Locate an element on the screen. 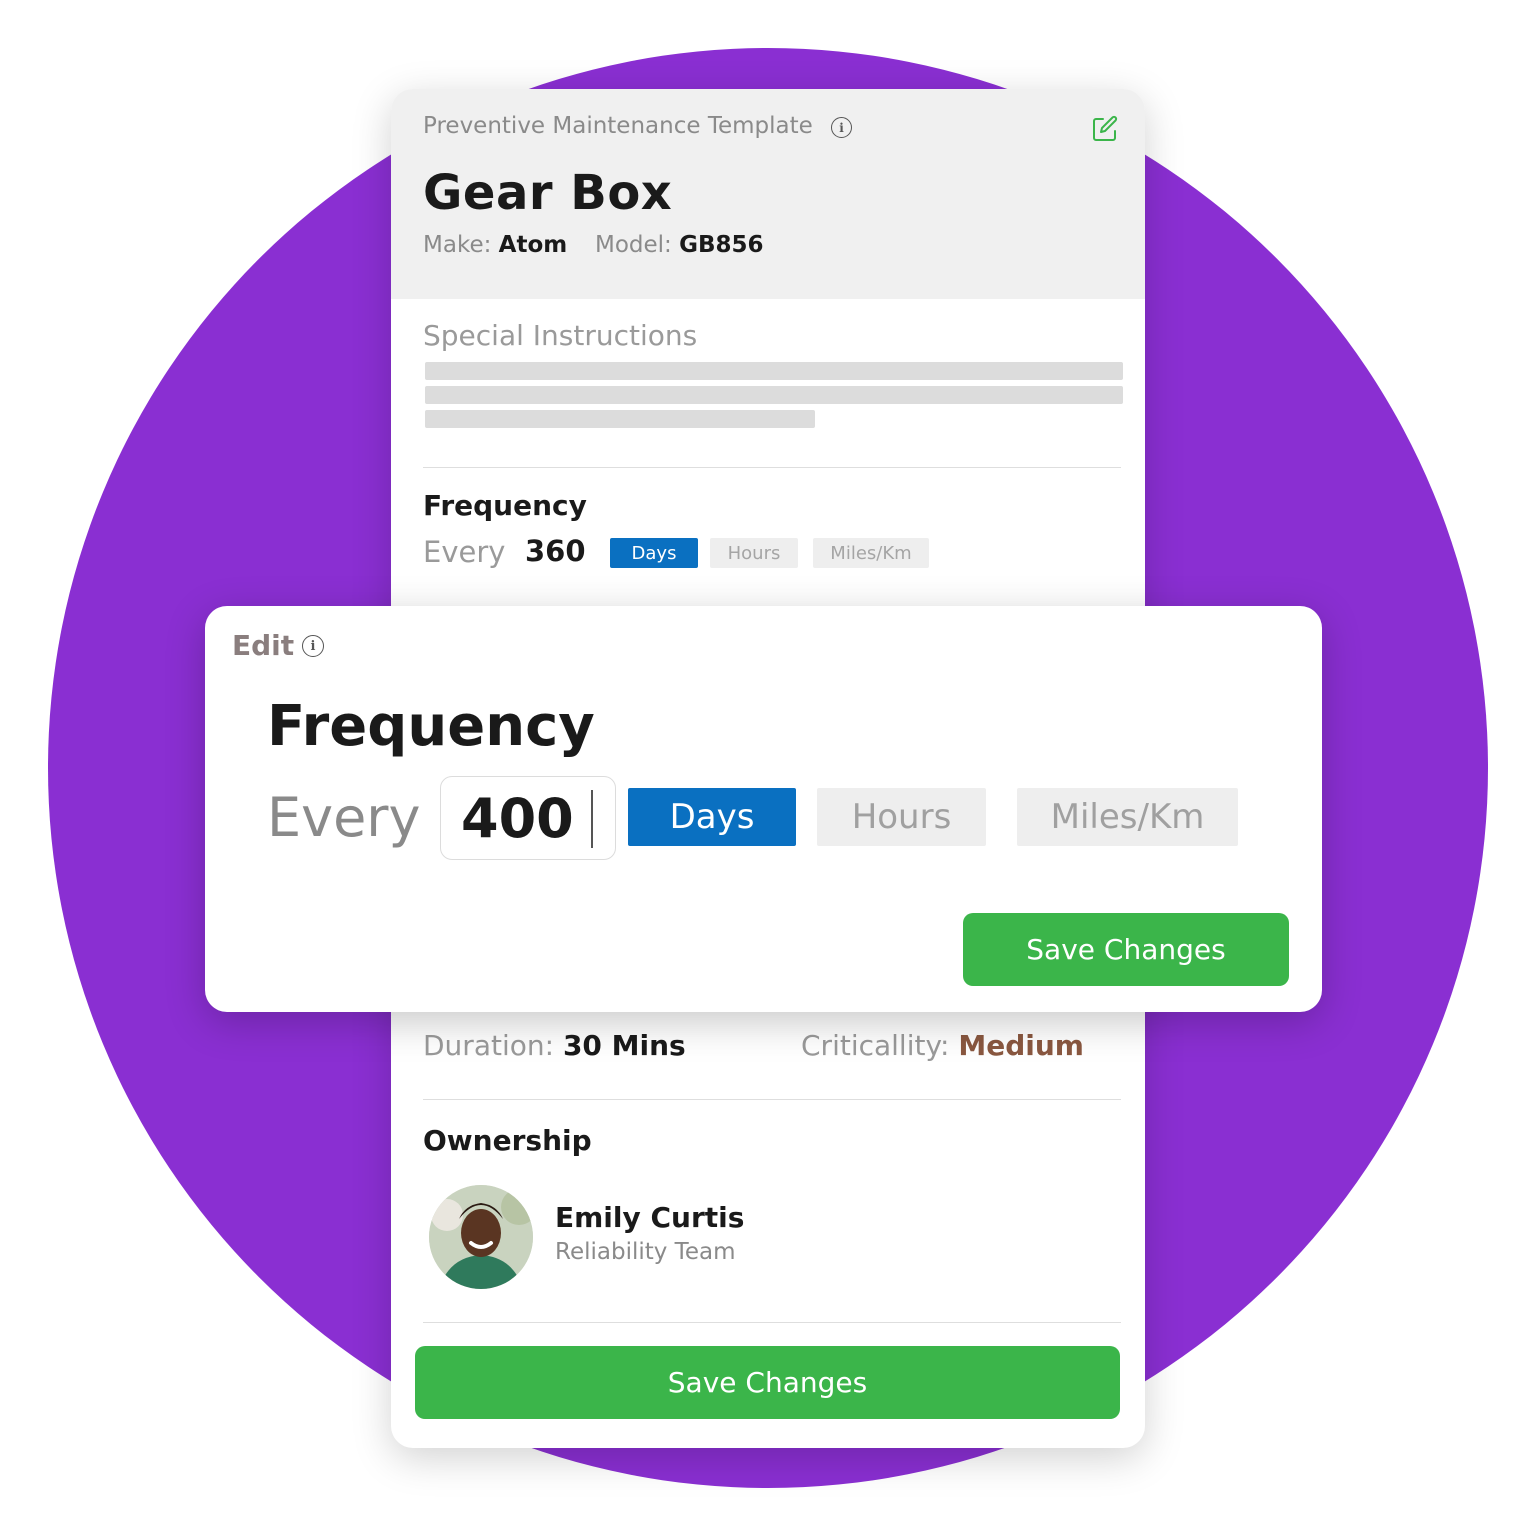  unit-days-button: Days is located at coordinates (654, 553).